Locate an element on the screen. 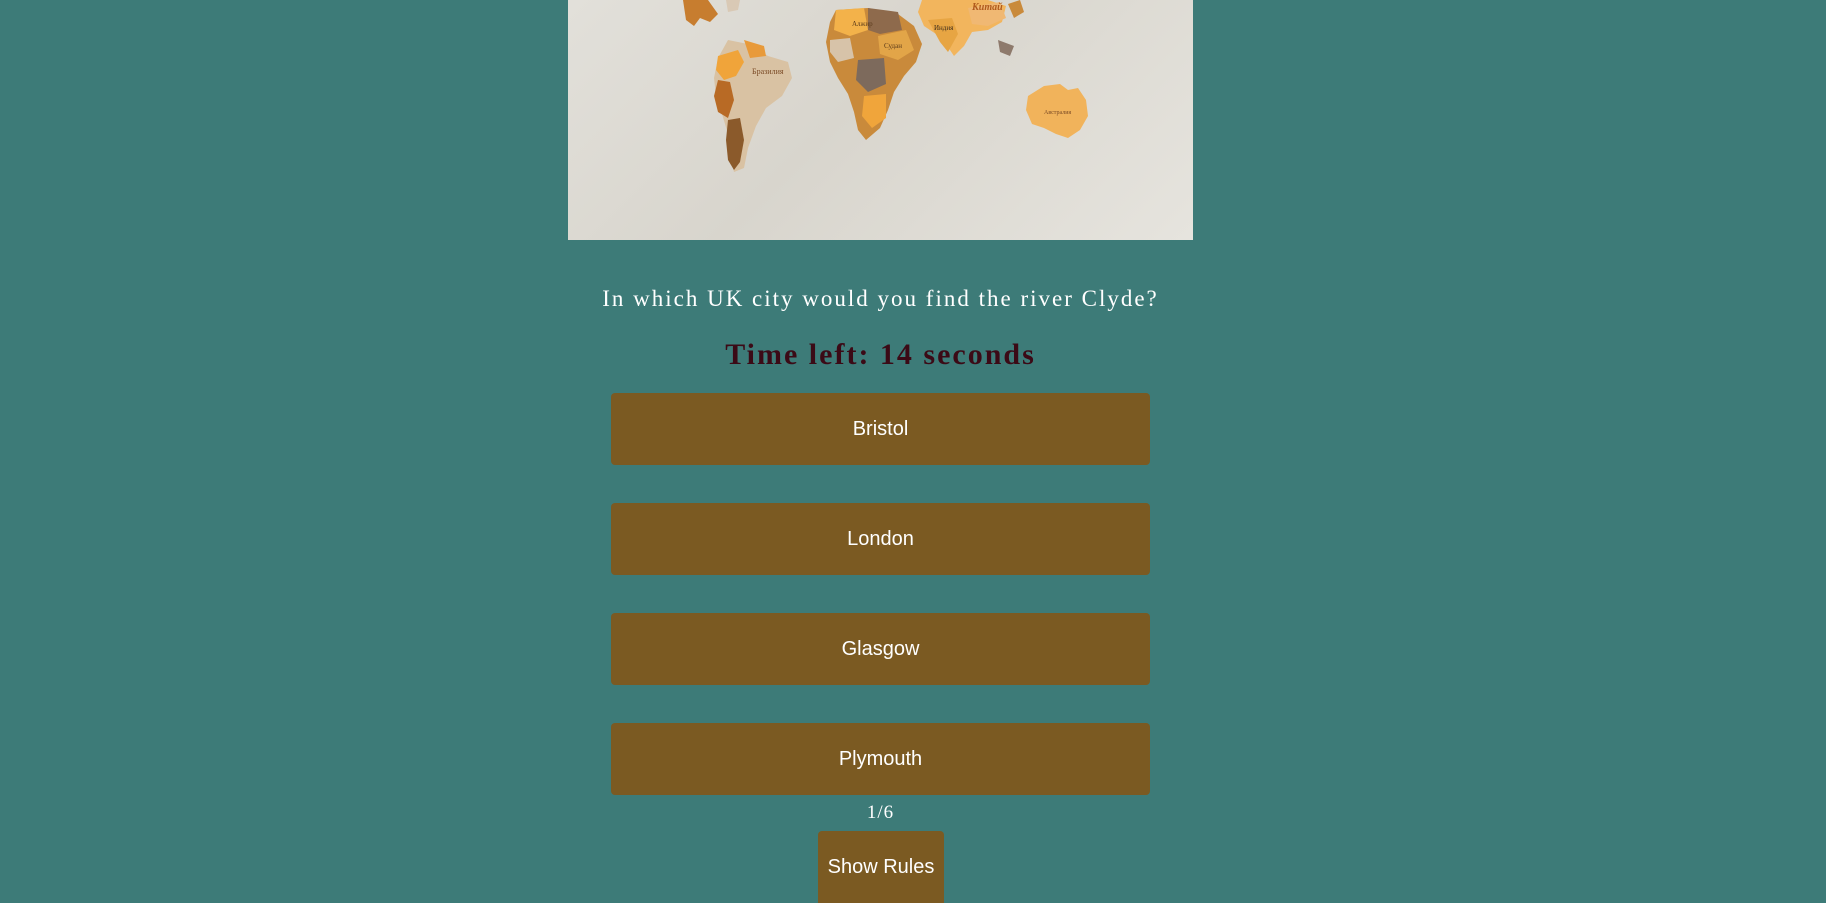 This screenshot has width=1826, height=903. map-piece-greenland-edge is located at coordinates (733, 6).